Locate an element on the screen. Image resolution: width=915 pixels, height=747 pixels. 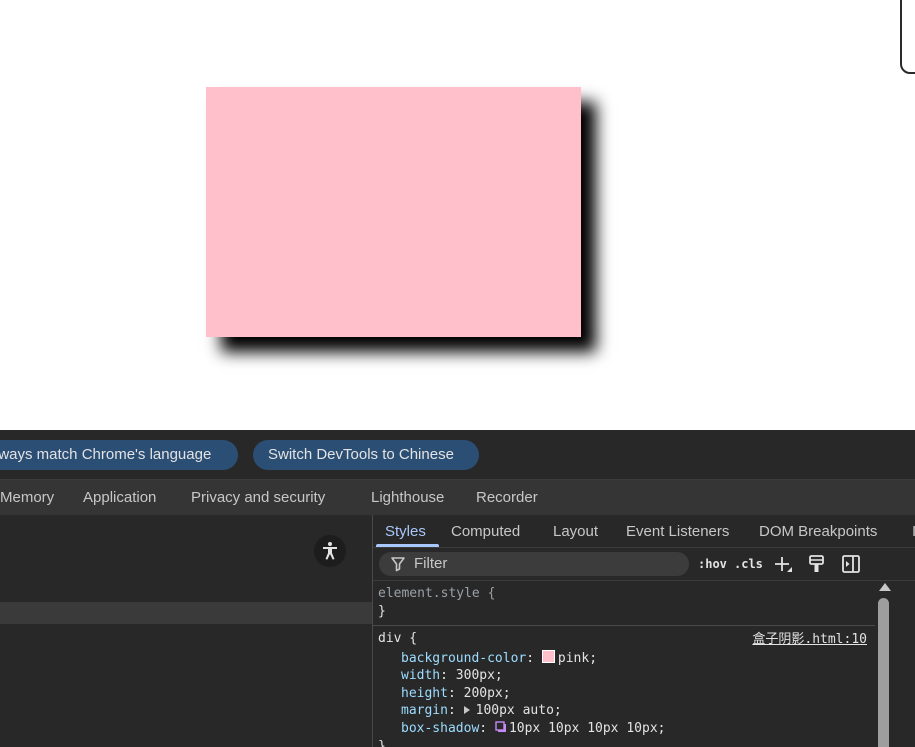
scroll-up-arrow-icon is located at coordinates (885, 587).